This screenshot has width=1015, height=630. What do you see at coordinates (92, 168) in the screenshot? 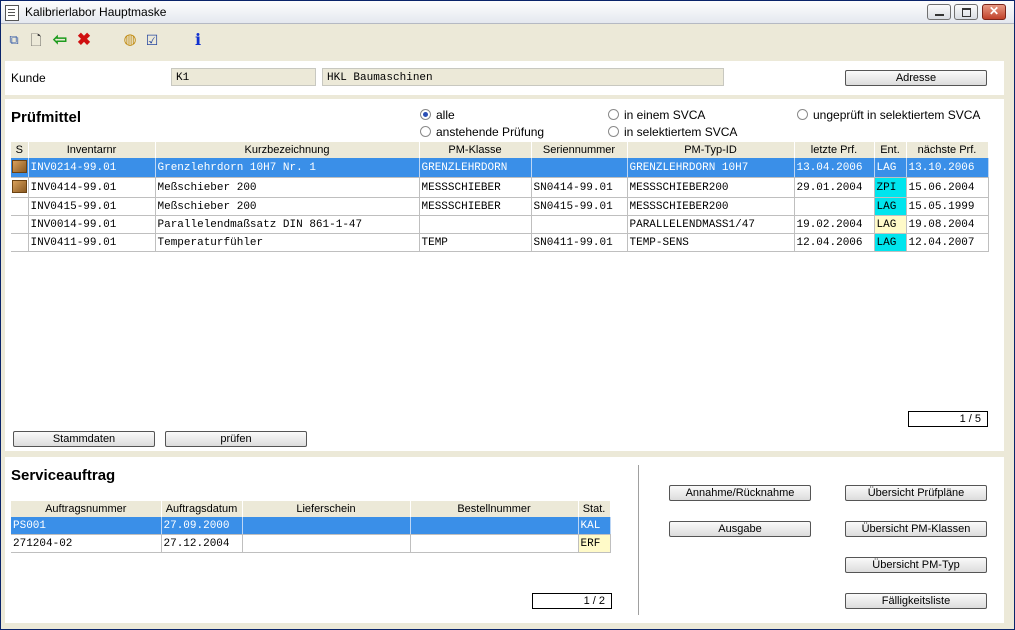
I see `inventarnr-cell: INV0214-99.01` at bounding box center [92, 168].